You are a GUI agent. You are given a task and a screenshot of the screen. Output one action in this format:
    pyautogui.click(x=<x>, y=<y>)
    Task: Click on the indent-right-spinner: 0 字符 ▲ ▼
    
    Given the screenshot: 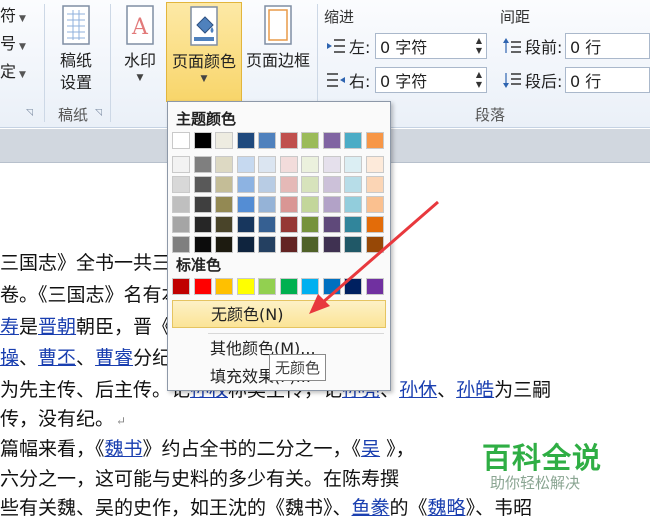 What is the action you would take?
    pyautogui.click(x=431, y=80)
    